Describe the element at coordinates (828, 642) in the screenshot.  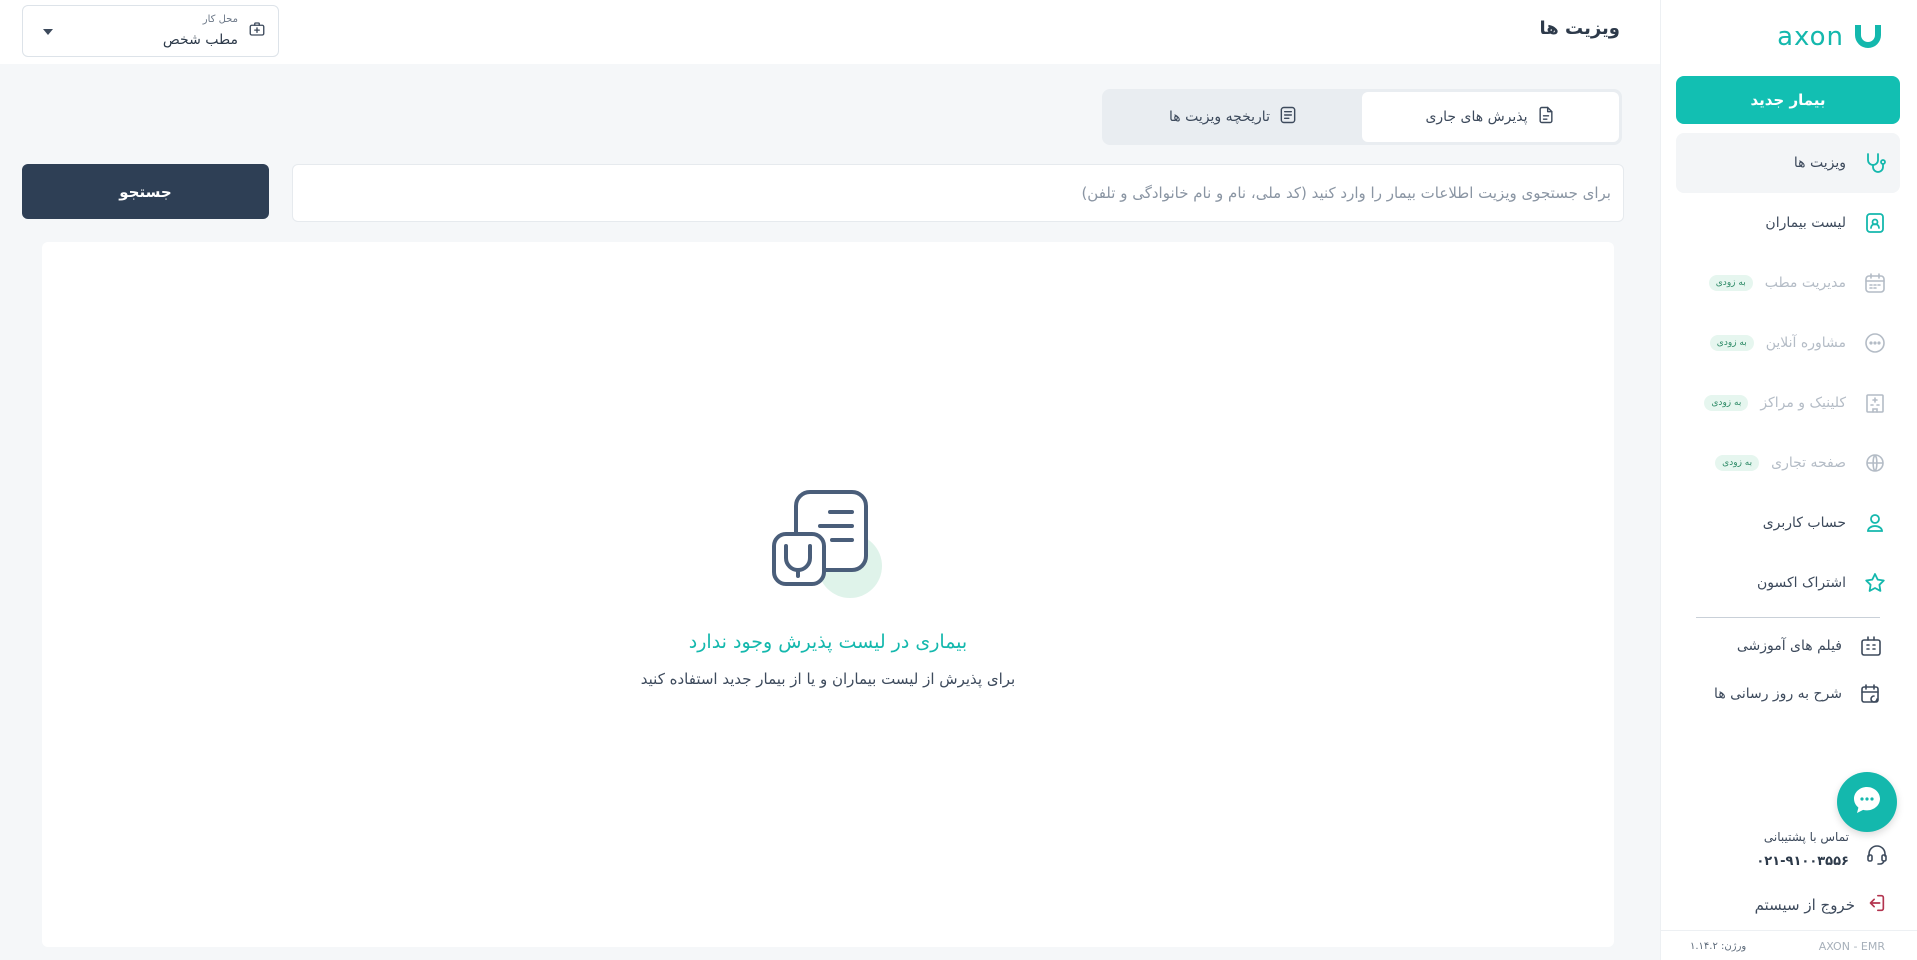
I see `empty-state-title: بیماری در لیست پذیرش وجود ندارد` at that location.